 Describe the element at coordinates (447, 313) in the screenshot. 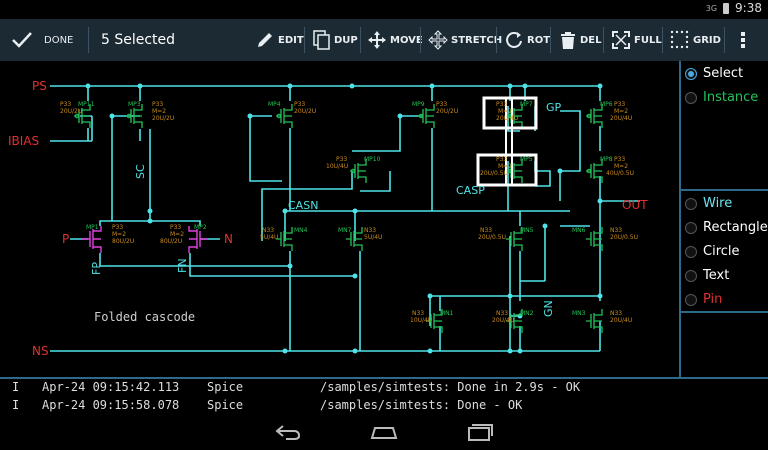

I see `svg-text: MN1` at that location.